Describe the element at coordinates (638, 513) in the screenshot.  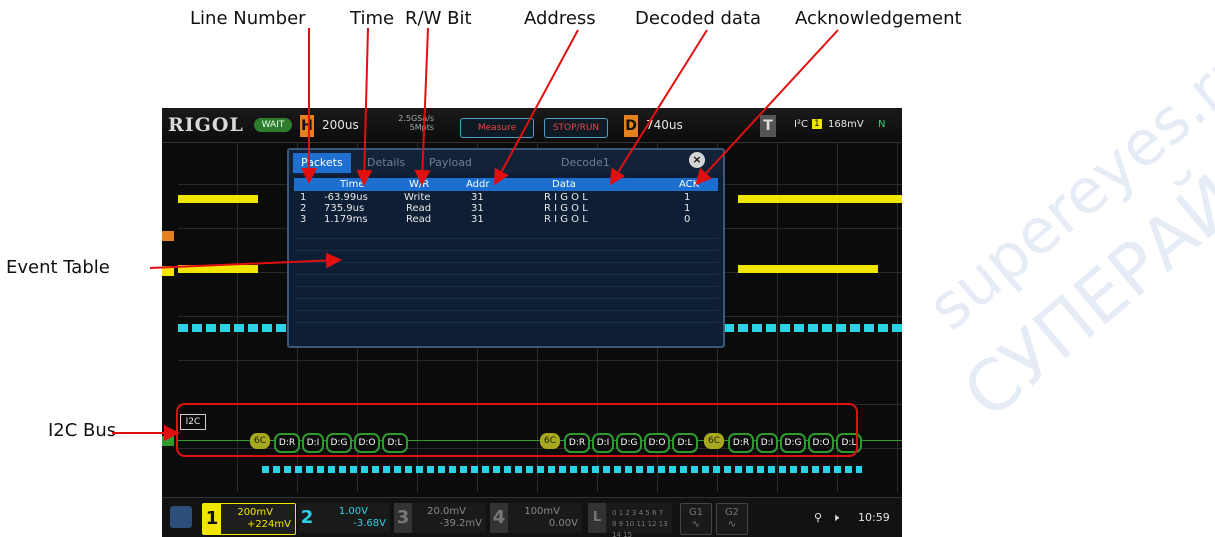
I see `logic-channels-row1: 0 1 2 3 4 5 6 7` at that location.